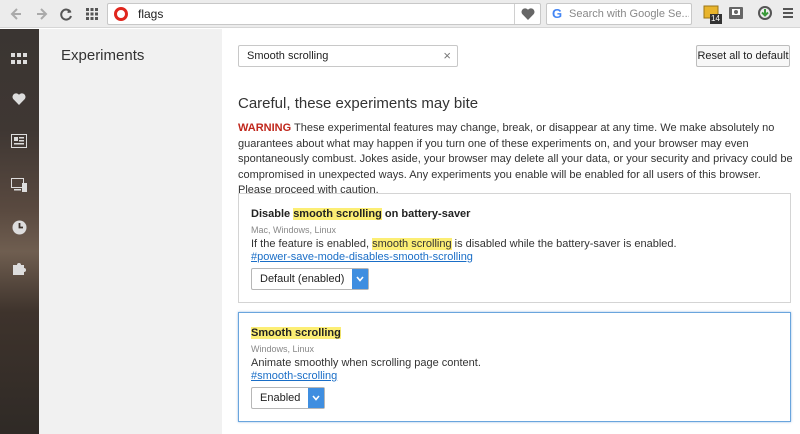 The height and width of the screenshot is (434, 800). I want to click on extension-badge-button: 14, so click(712, 14).